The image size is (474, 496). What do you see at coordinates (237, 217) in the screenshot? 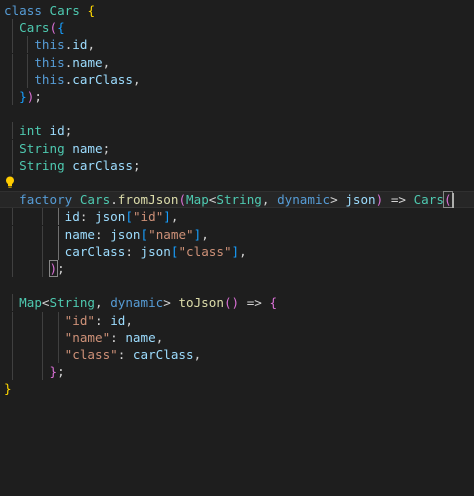
I see `code-line: id: json["id"],` at bounding box center [237, 217].